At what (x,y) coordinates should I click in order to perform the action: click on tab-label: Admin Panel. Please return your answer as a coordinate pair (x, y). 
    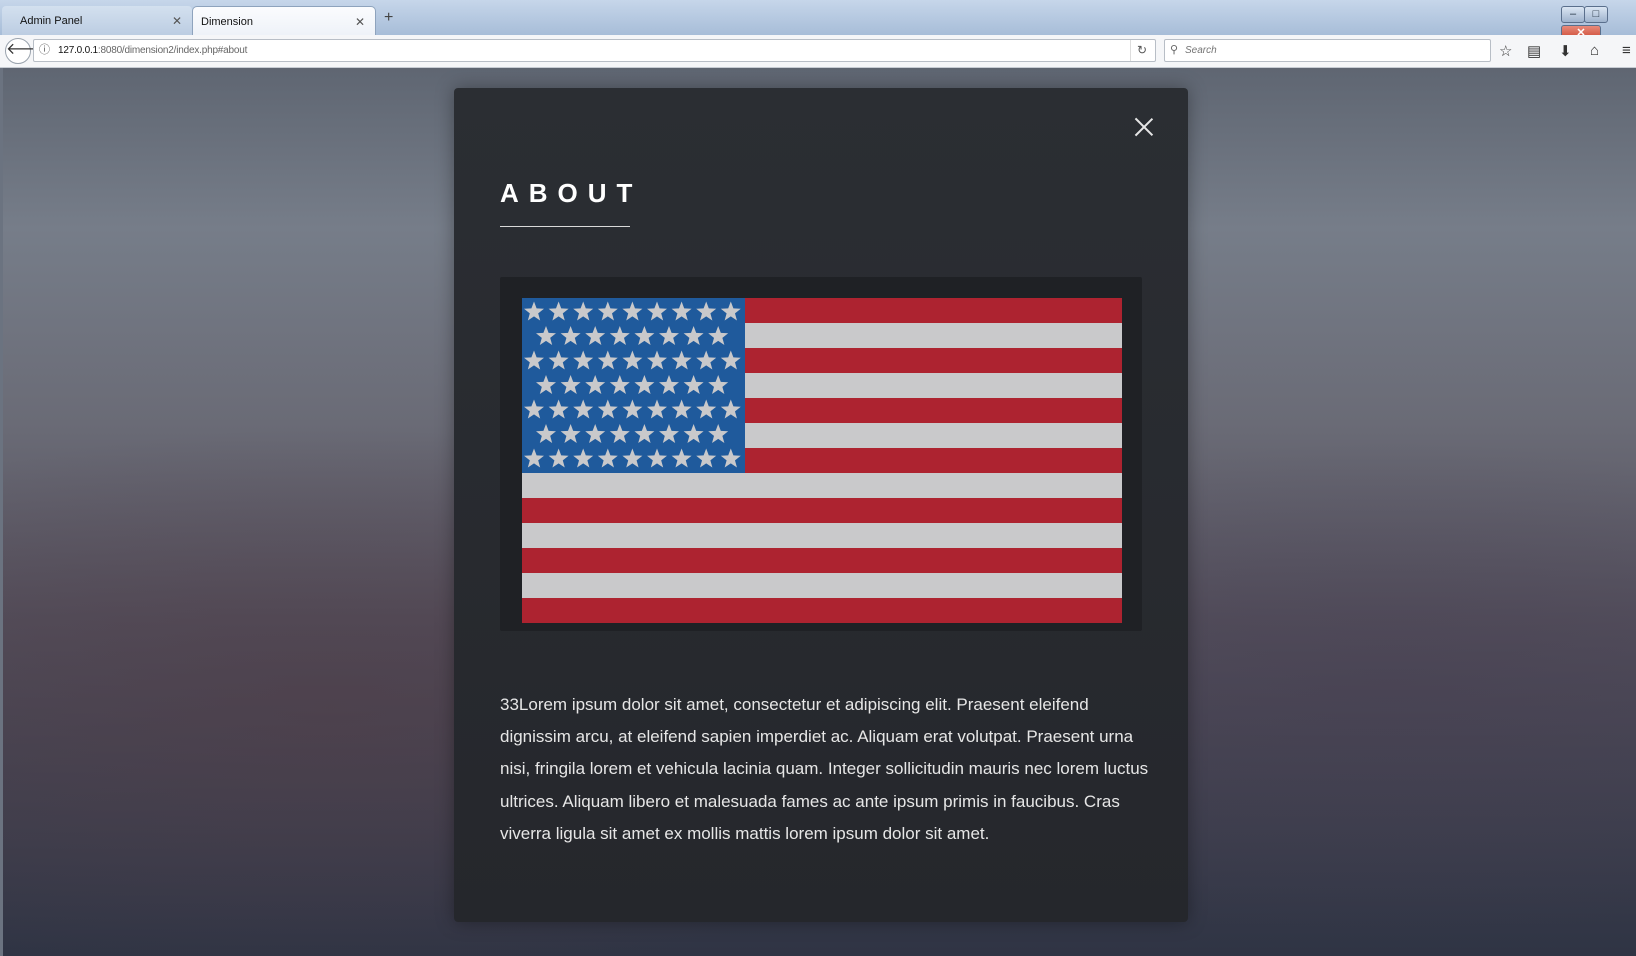
    Looking at the image, I should click on (51, 21).